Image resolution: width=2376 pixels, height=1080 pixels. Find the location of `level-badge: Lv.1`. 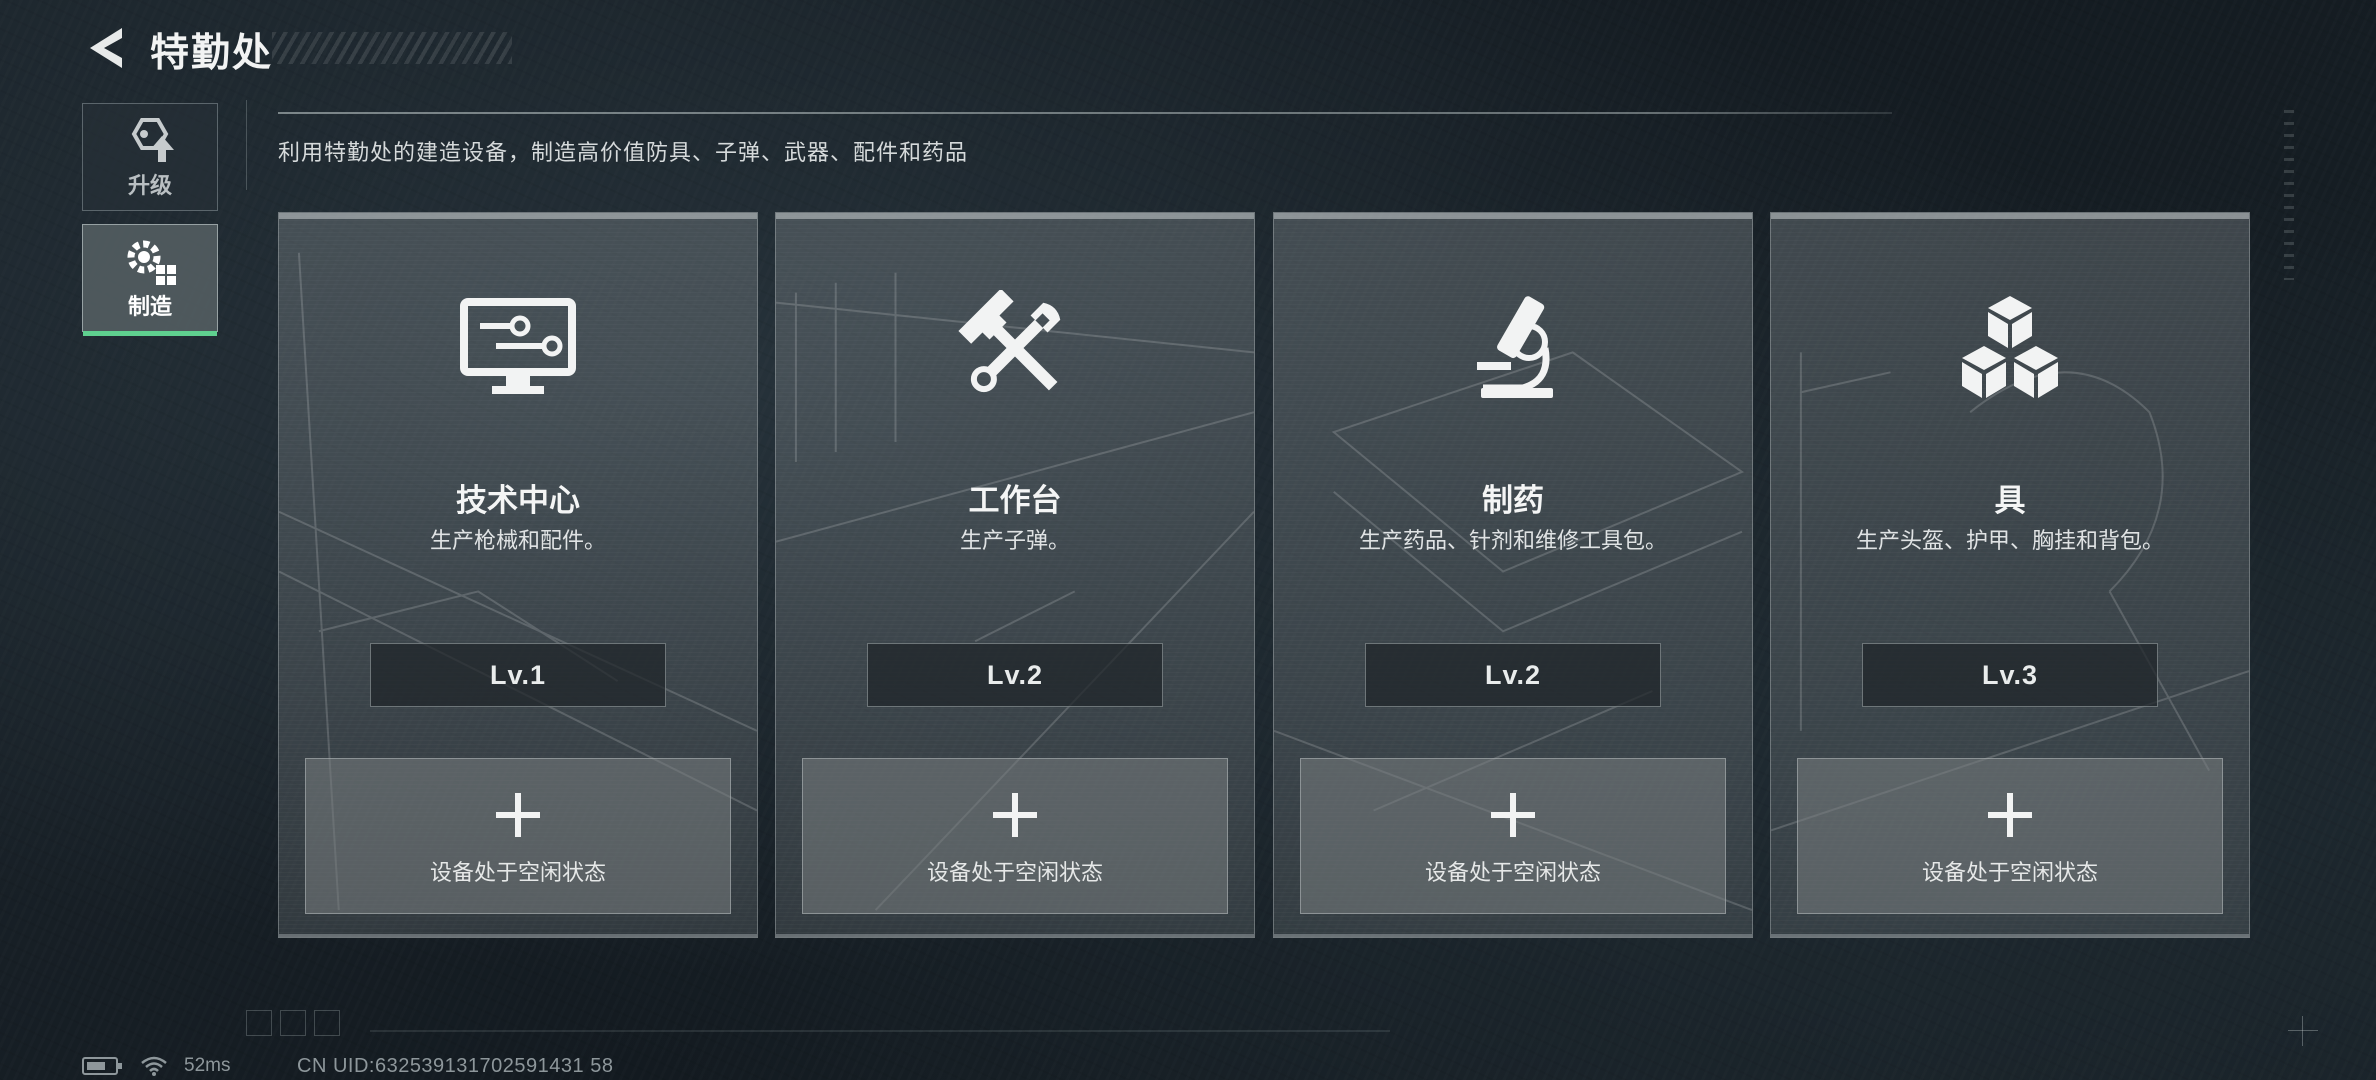

level-badge: Lv.1 is located at coordinates (518, 675).